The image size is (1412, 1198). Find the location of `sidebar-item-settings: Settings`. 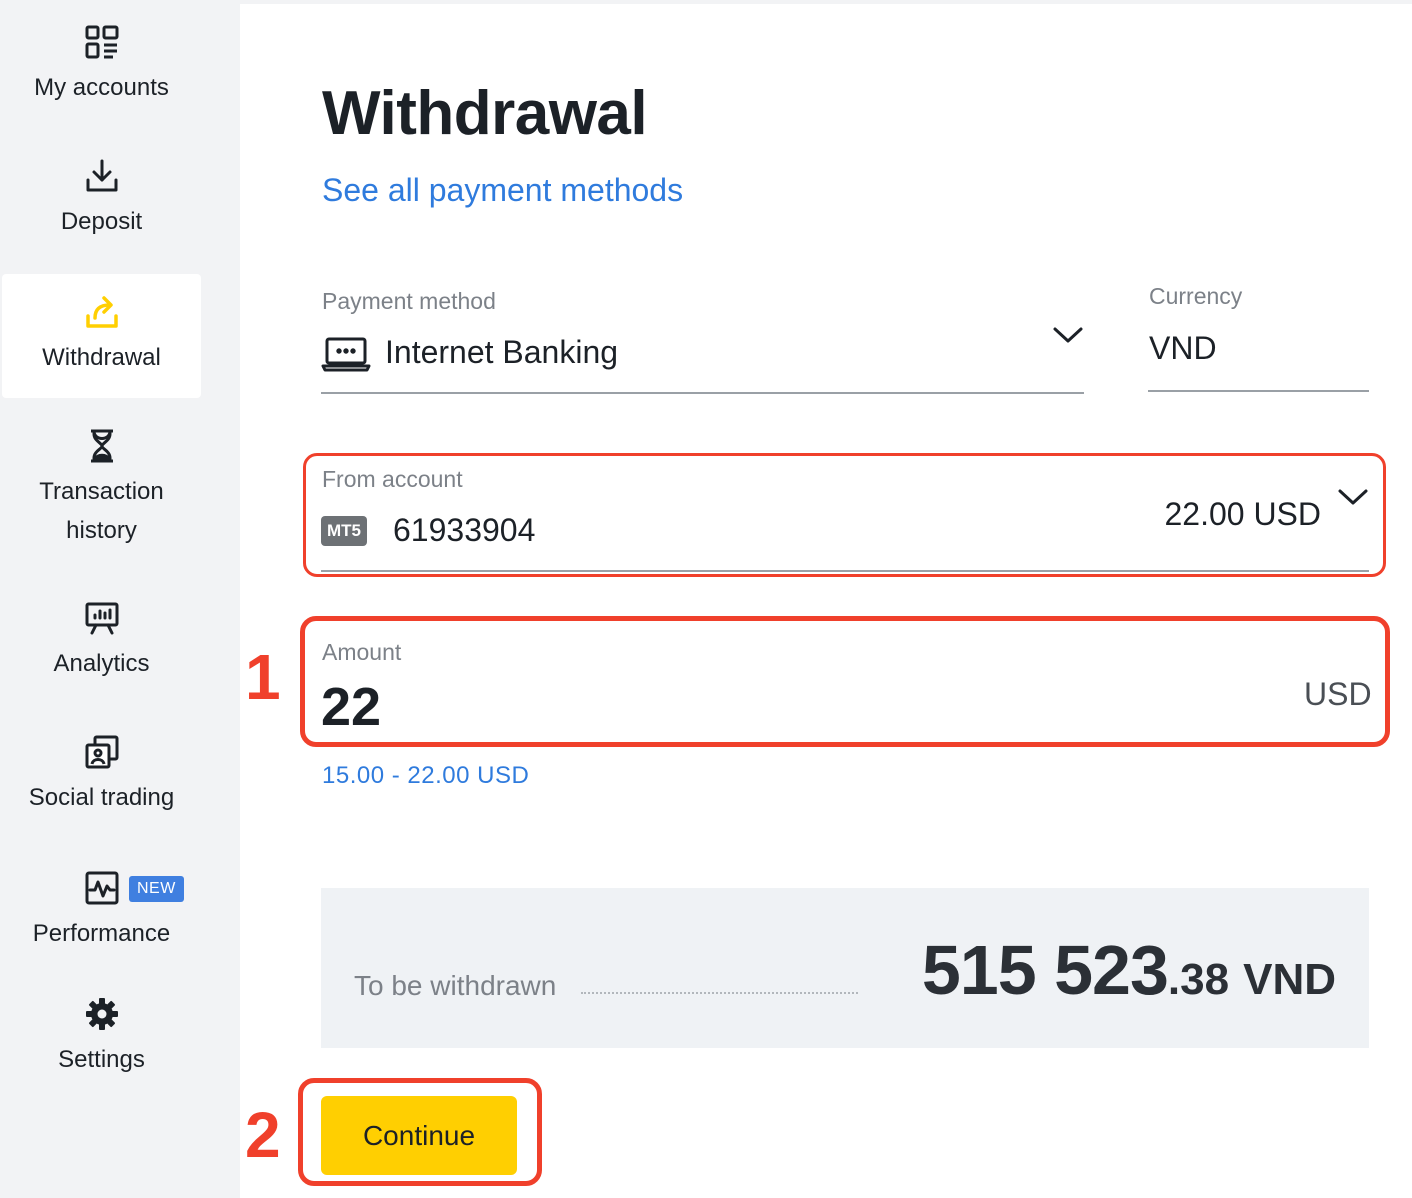

sidebar-item-settings: Settings is located at coordinates (101, 1046).